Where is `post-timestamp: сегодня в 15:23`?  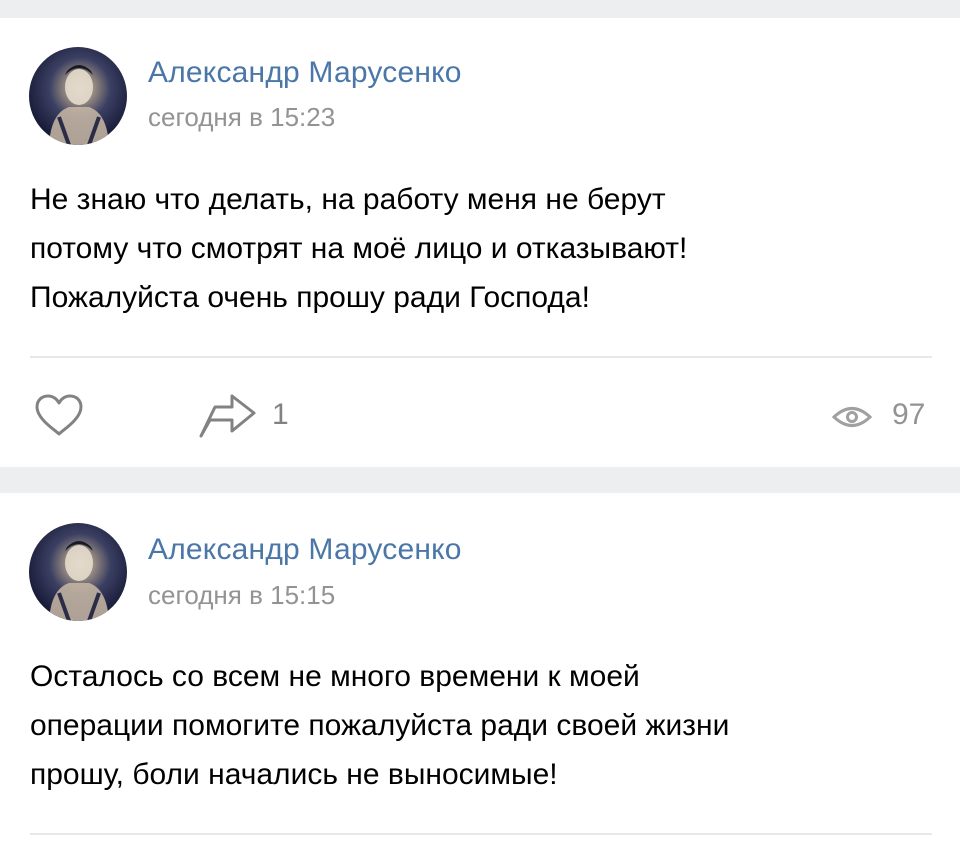 post-timestamp: сегодня в 15:23 is located at coordinates (241, 117).